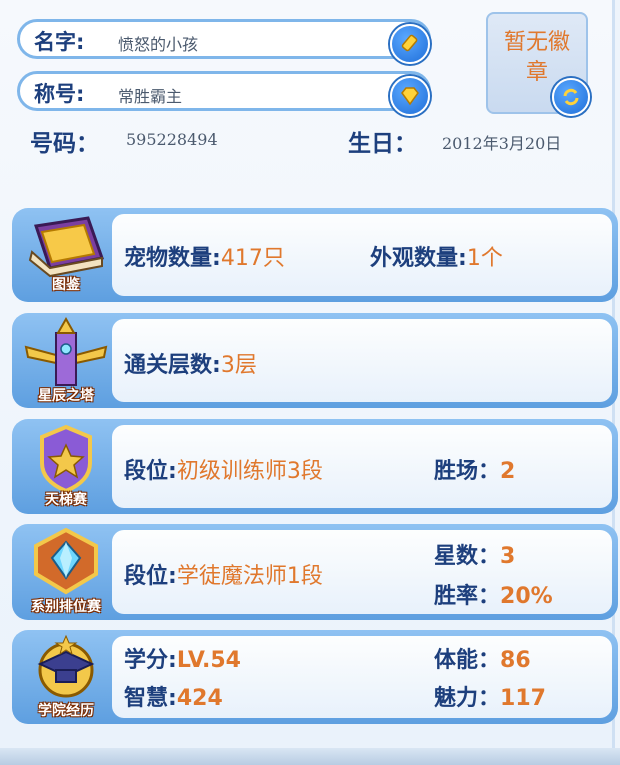 Image resolution: width=620 pixels, height=765 pixels. What do you see at coordinates (315, 360) in the screenshot?
I see `tower-card: 星辰之塔 通关层数:3层` at bounding box center [315, 360].